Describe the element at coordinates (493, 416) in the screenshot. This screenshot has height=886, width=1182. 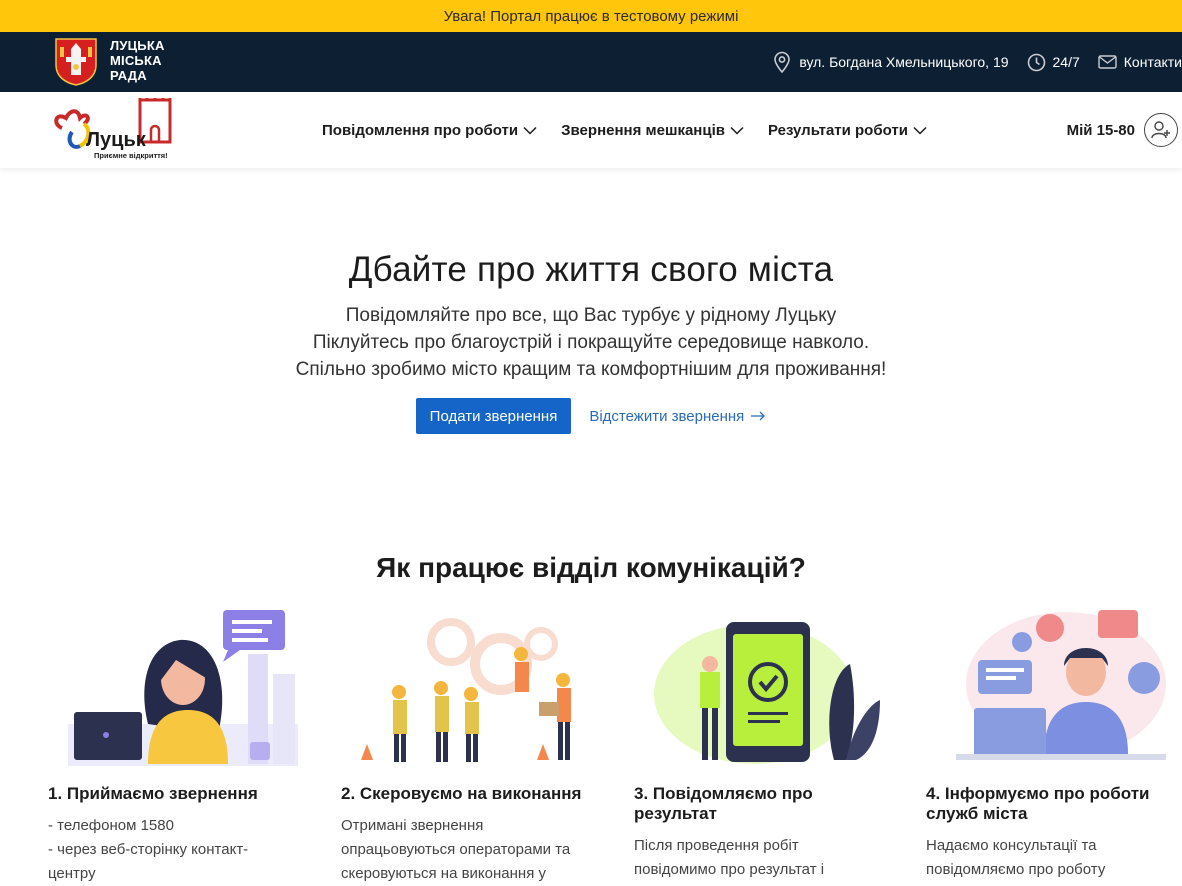
I see `submit-request-button: Подати звернення` at that location.